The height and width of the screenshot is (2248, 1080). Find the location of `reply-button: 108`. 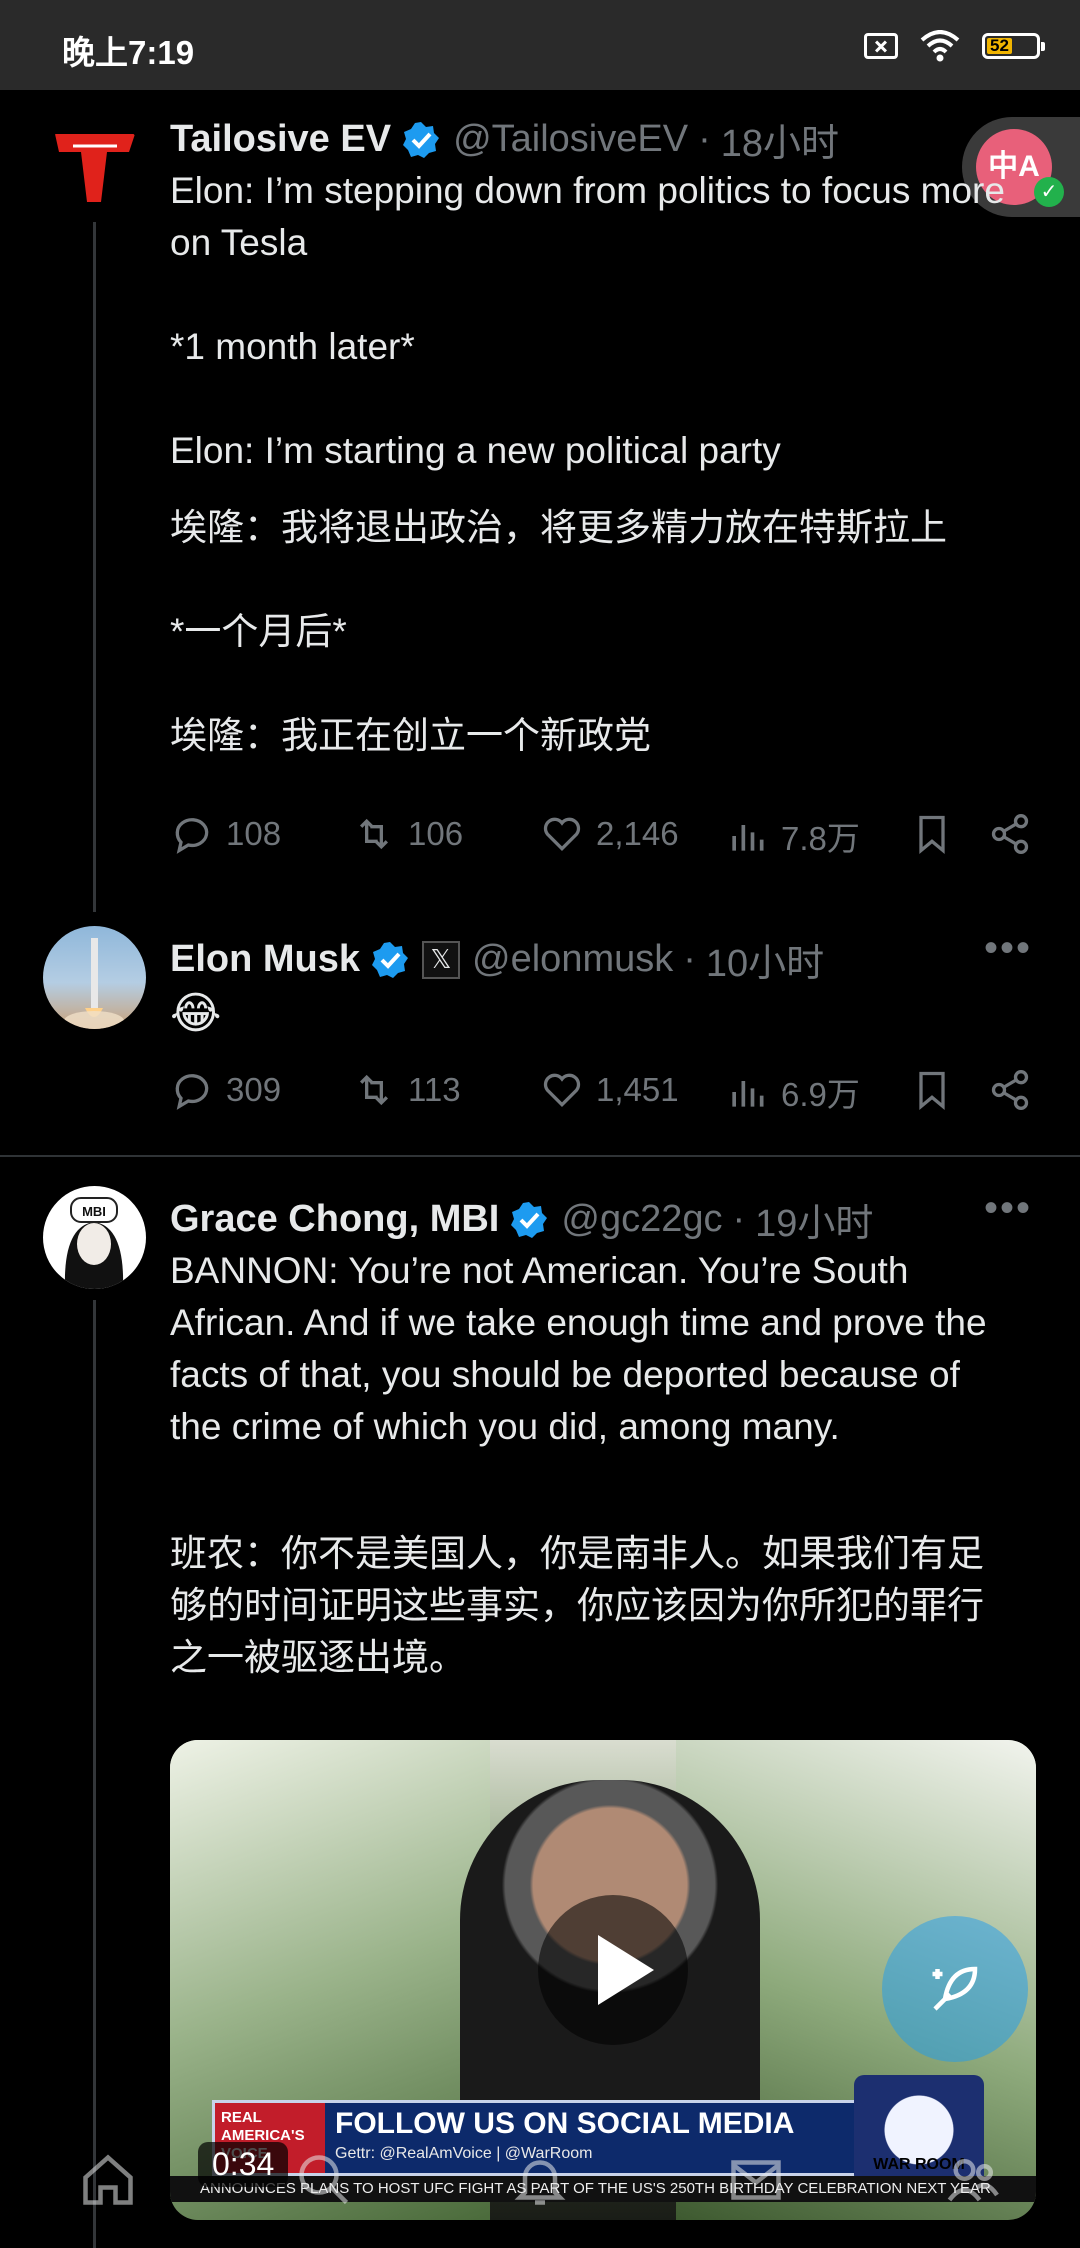

reply-button: 108 is located at coordinates (225, 834).